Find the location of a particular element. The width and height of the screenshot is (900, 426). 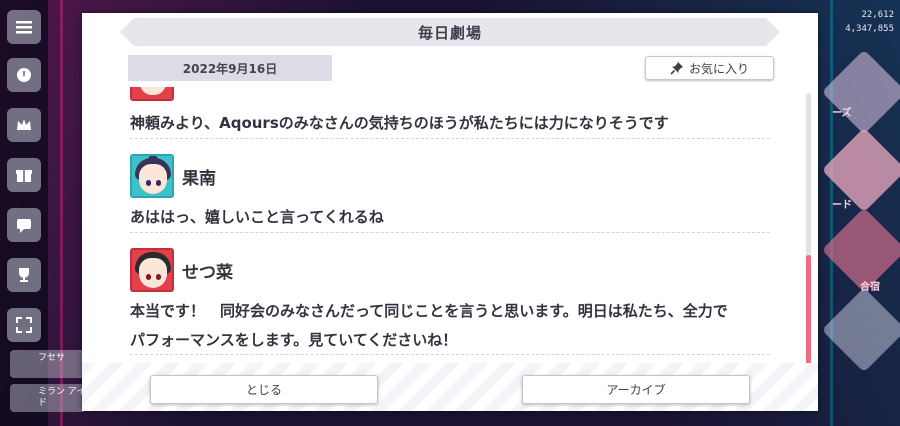

scrollbar-thumb is located at coordinates (808, 310).